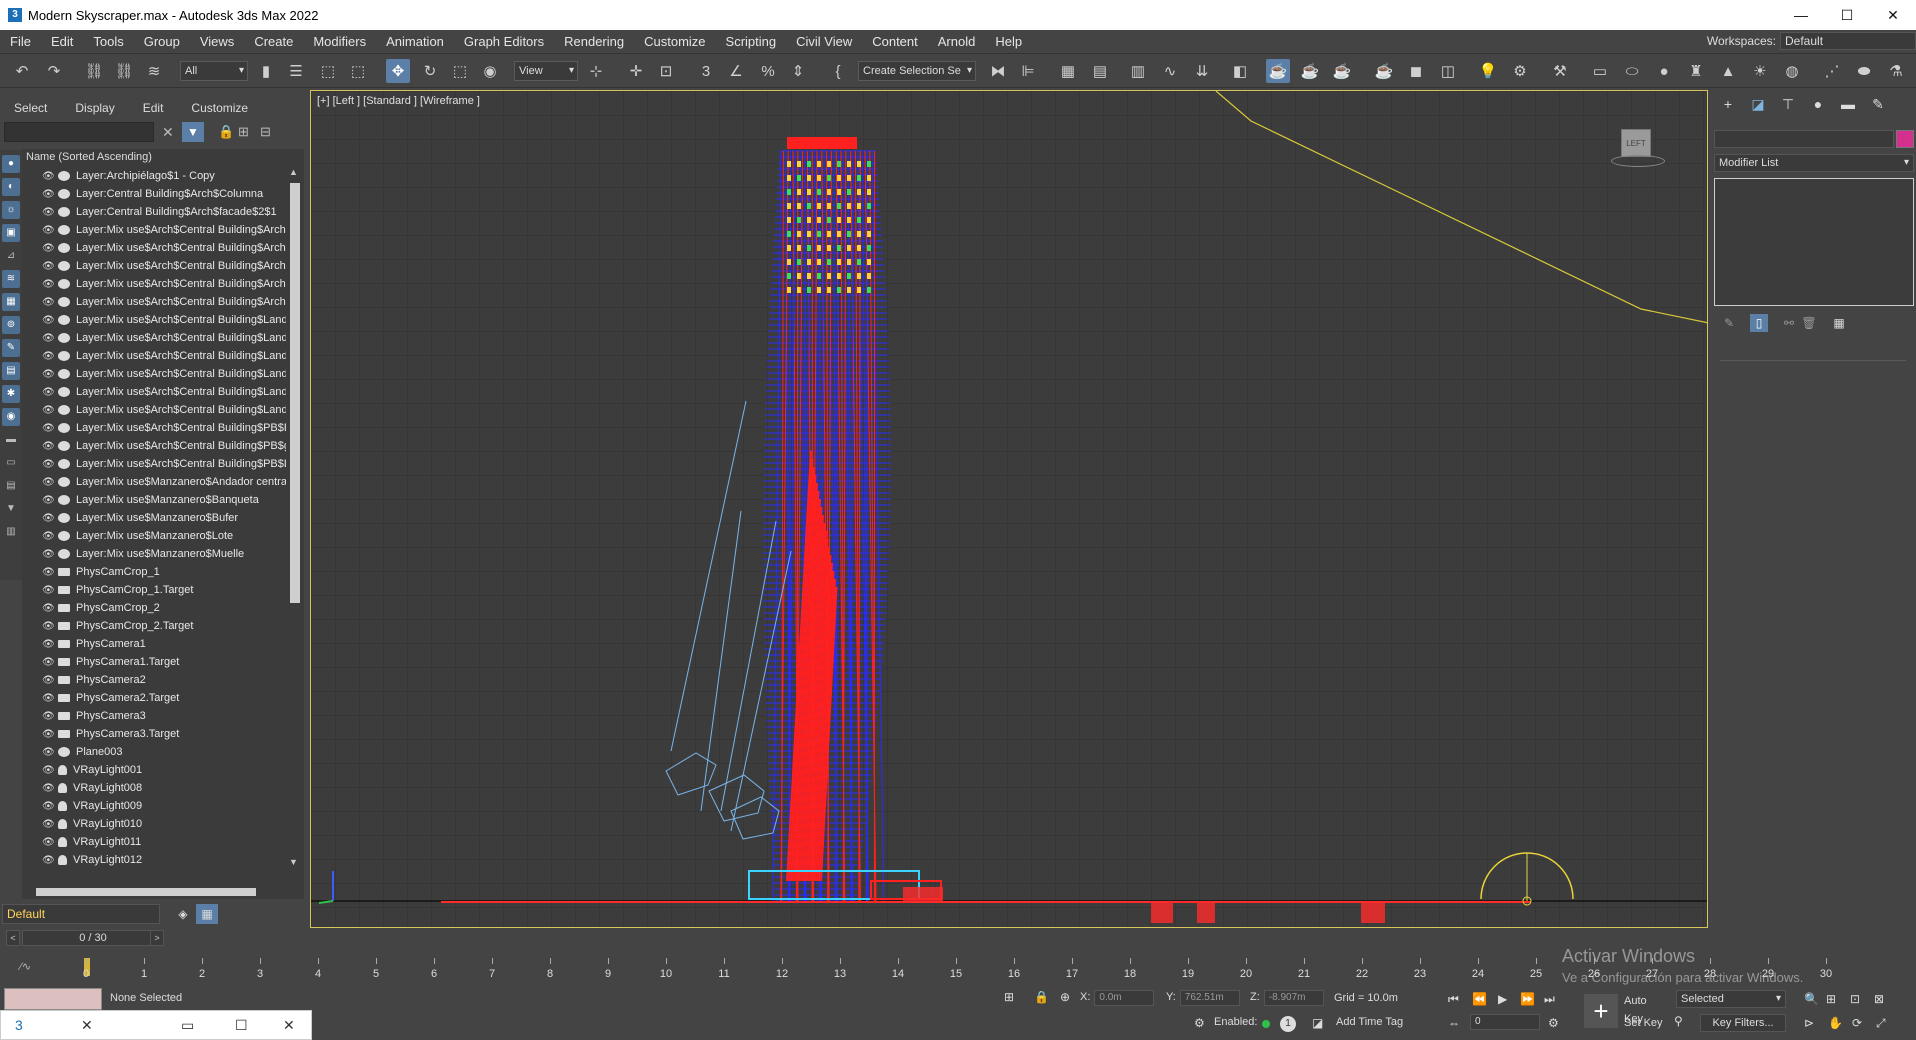 The width and height of the screenshot is (1916, 1040). What do you see at coordinates (157, 938) in the screenshot?
I see `next-frame-arrow: >` at bounding box center [157, 938].